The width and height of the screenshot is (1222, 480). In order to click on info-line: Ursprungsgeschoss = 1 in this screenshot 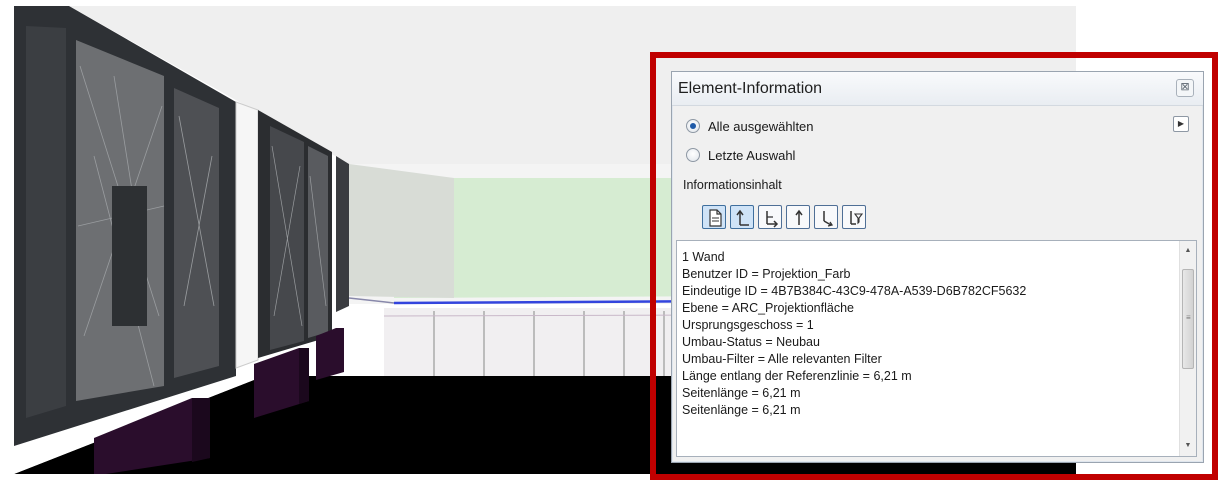, I will do `click(748, 325)`.